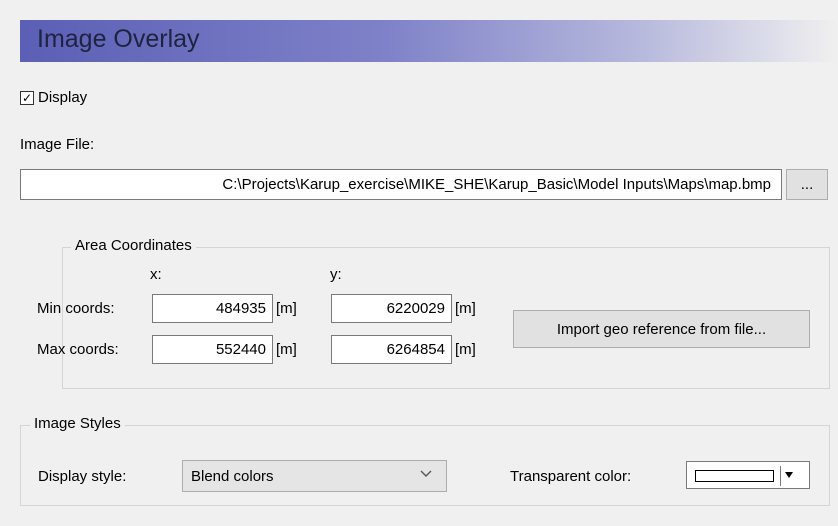 The image size is (838, 526). I want to click on color-swatch, so click(734, 476).